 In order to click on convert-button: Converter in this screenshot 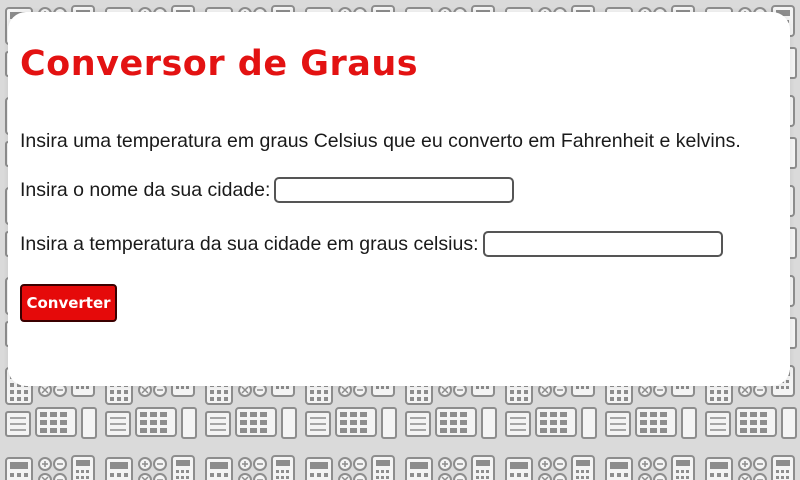, I will do `click(68, 303)`.